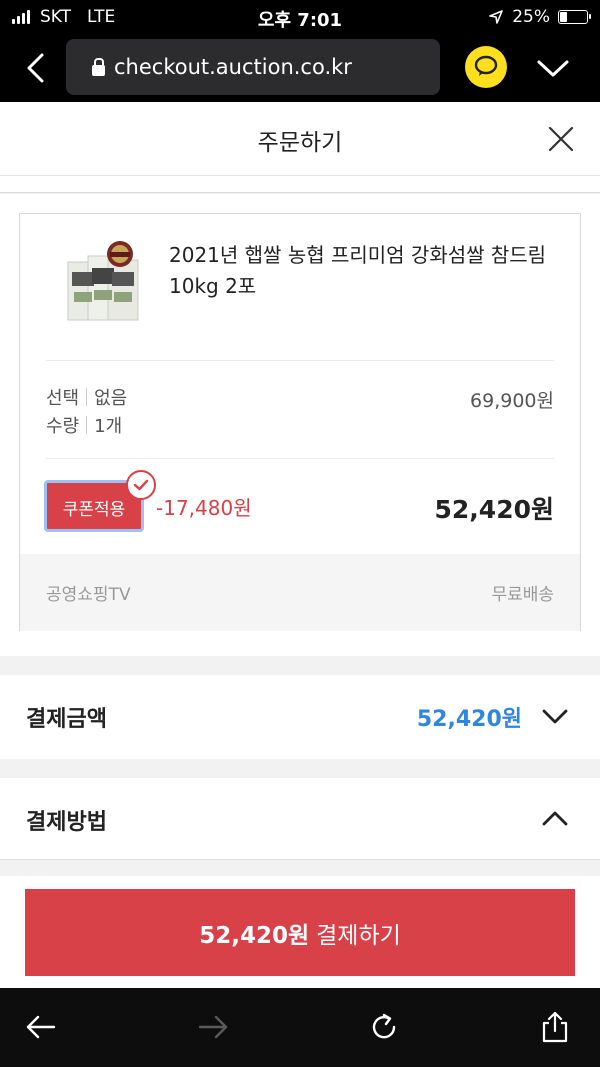 This screenshot has width=600, height=1067. Describe the element at coordinates (84, 425) in the screenshot. I see `quantity-row: 수량 1개` at that location.